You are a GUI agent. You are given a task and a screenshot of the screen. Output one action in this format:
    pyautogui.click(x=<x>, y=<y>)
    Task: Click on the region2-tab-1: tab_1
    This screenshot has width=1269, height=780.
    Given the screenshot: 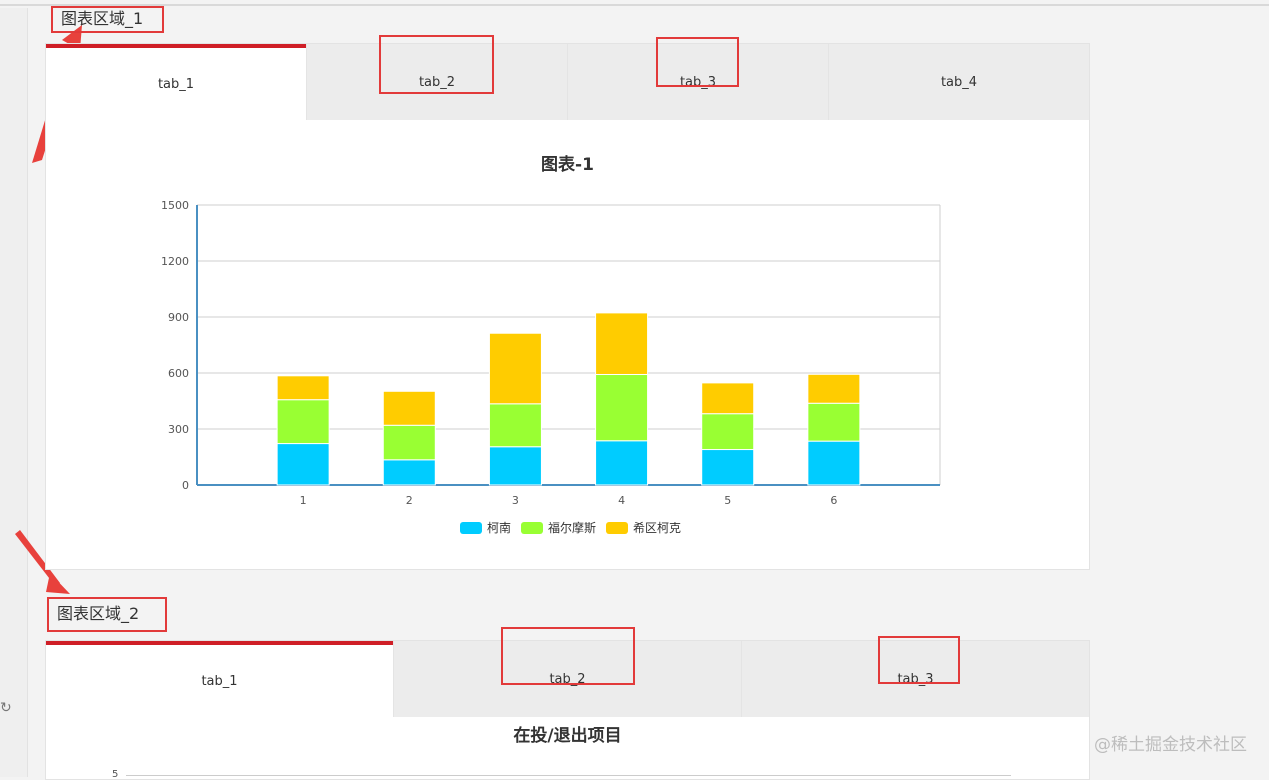 What is the action you would take?
    pyautogui.click(x=219, y=679)
    